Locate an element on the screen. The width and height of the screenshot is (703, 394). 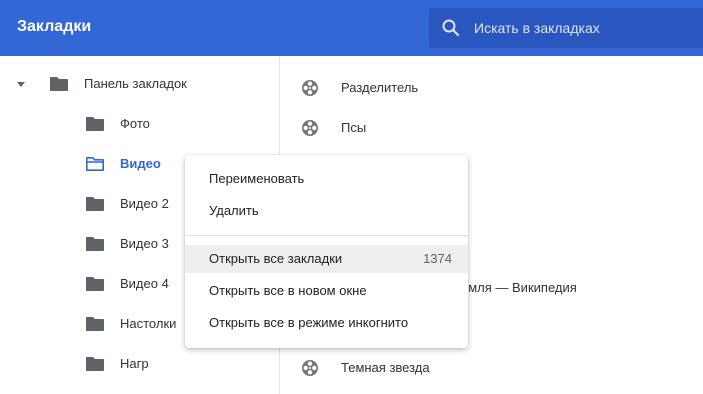
tree-item-bookmarks-bar: Панель закладок is located at coordinates (140, 84).